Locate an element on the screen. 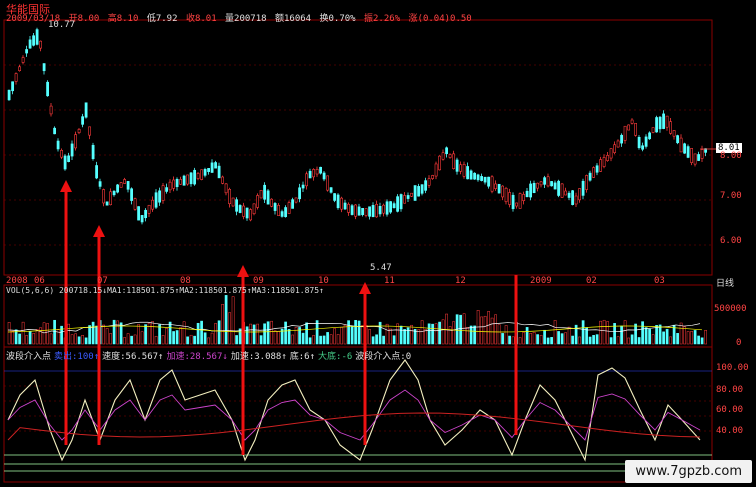 This screenshot has width=756, height=487. date-axis-label: 07 is located at coordinates (102, 281).